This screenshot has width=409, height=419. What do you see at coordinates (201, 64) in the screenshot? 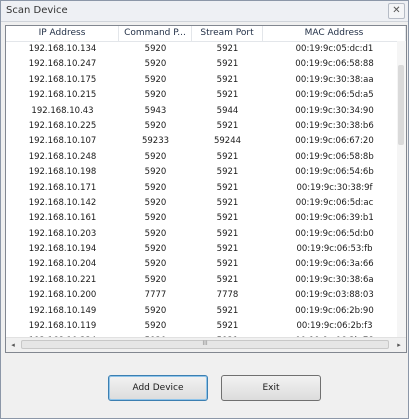
I see `table-row: 192.168.10.247 5920 5921 00:19:9c:06:58:88` at bounding box center [201, 64].